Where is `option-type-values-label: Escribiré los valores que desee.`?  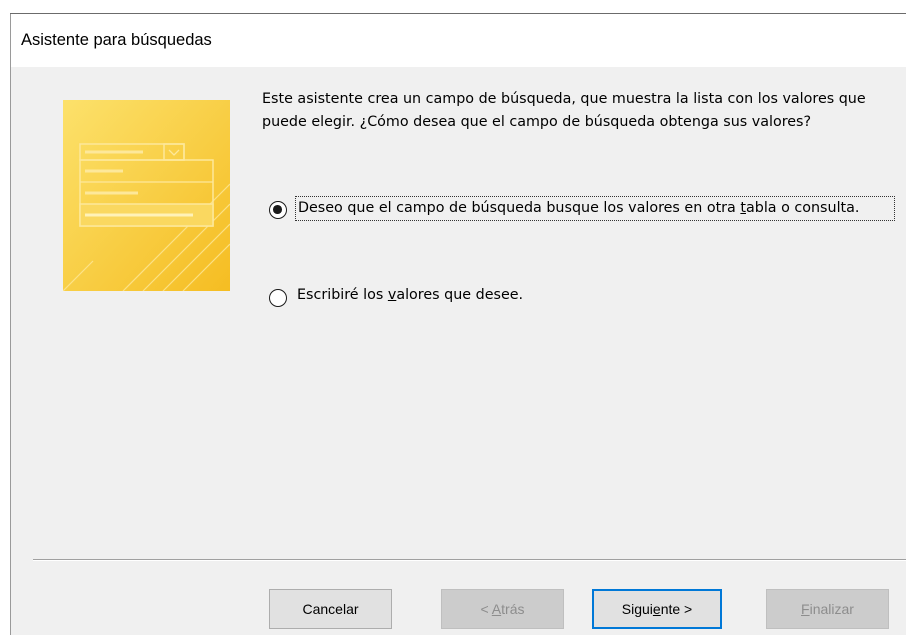
option-type-values-label: Escribiré los valores que desee. is located at coordinates (410, 295).